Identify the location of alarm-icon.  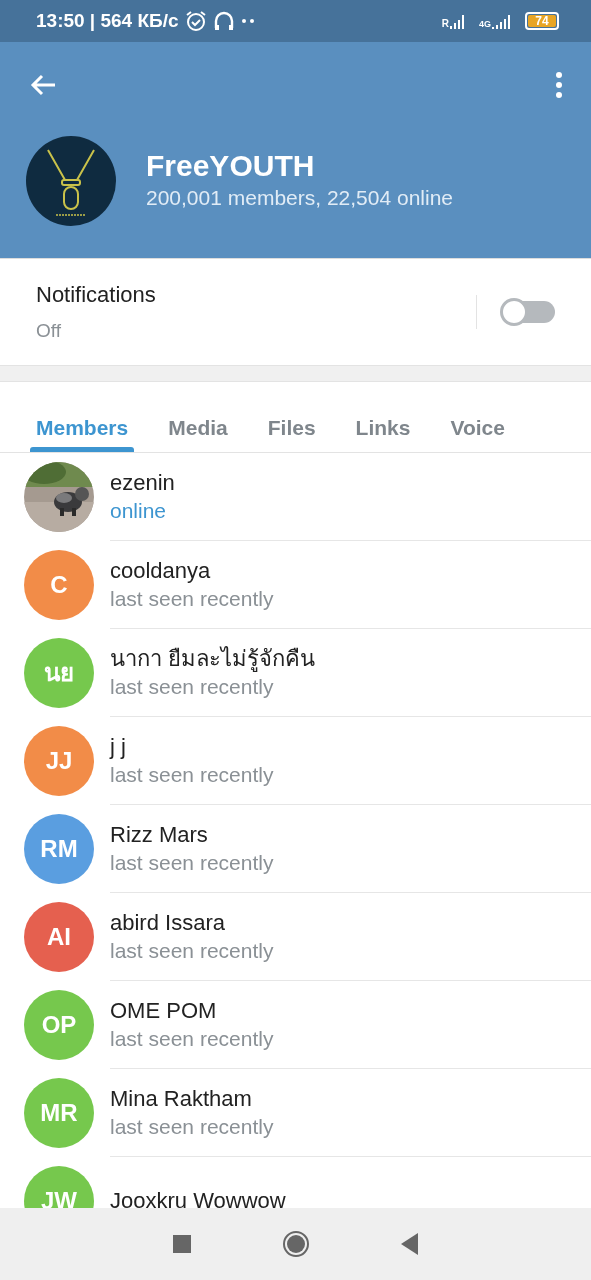
(195, 21).